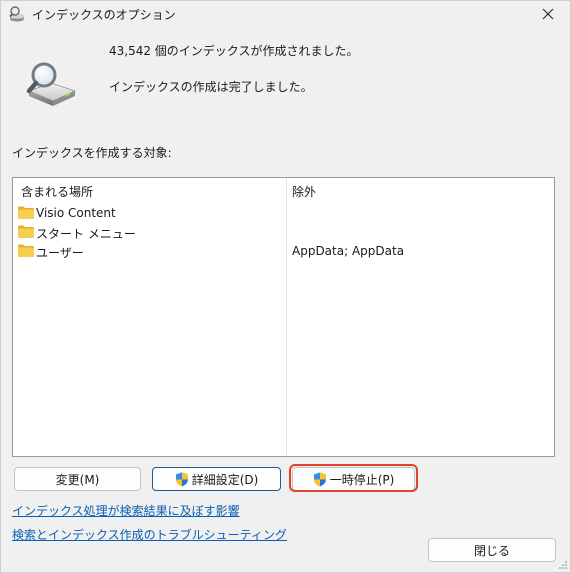 This screenshot has height=573, width=571. Describe the element at coordinates (234, 51) in the screenshot. I see `index-count-text: 43,542 個のインデックスが作成されました。` at that location.